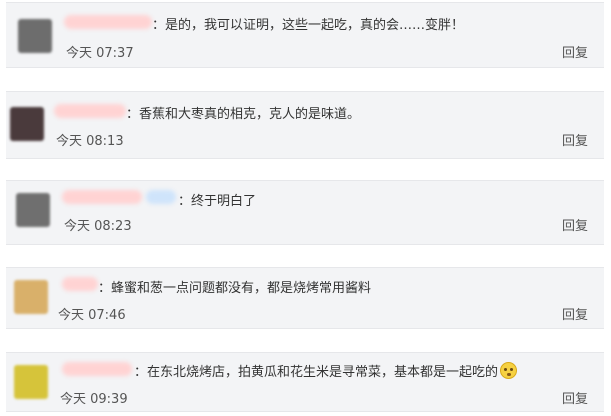 The image size is (611, 416). What do you see at coordinates (305, 298) in the screenshot?
I see `comment-item: ：蜂蜜和葱一点问题都没有，都是烧烤常用酱料 今天 07:46 回复` at bounding box center [305, 298].